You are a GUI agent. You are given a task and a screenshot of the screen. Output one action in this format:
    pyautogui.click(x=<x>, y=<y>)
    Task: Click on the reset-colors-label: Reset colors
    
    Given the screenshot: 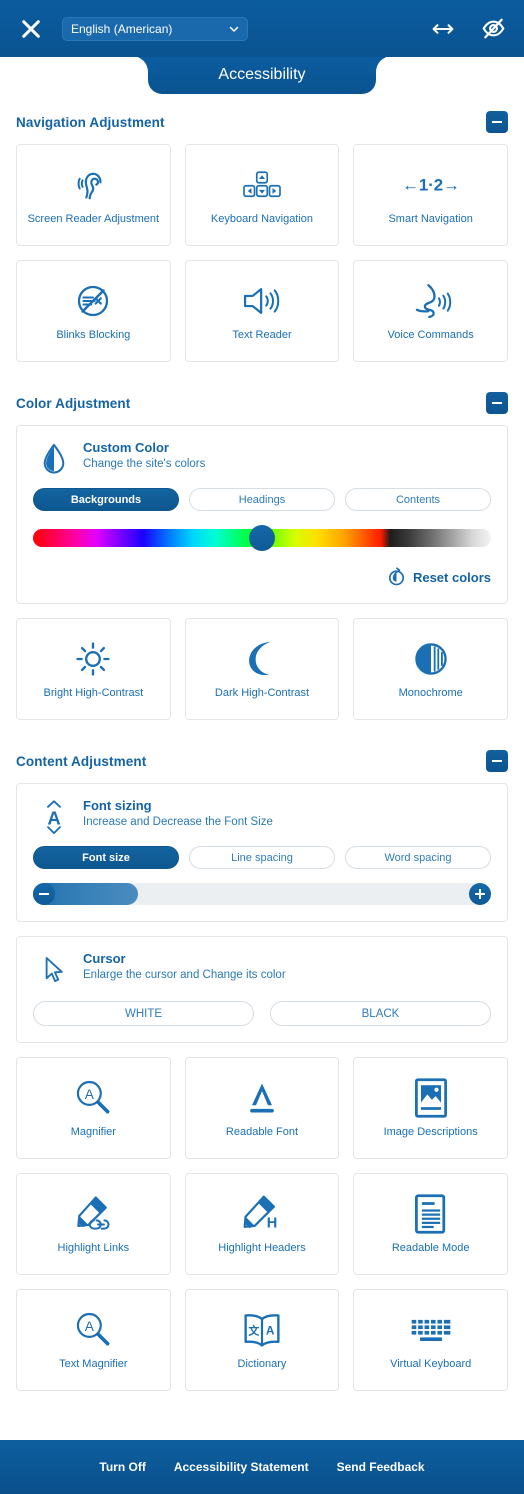 What is the action you would take?
    pyautogui.click(x=451, y=577)
    